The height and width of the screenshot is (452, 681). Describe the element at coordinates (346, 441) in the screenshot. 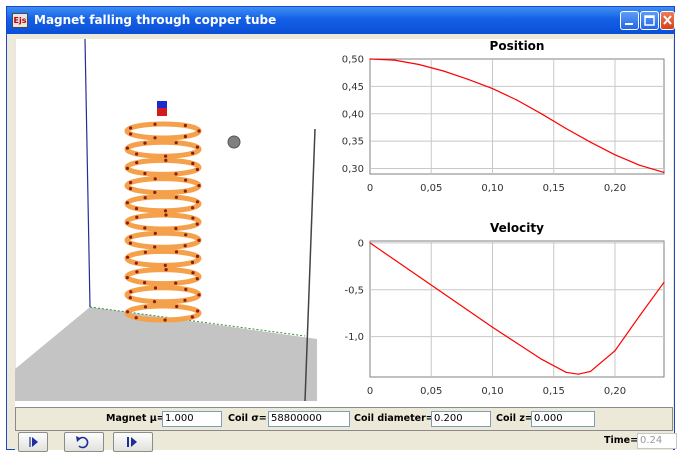

I see `control-bar: Time= 0.24` at that location.